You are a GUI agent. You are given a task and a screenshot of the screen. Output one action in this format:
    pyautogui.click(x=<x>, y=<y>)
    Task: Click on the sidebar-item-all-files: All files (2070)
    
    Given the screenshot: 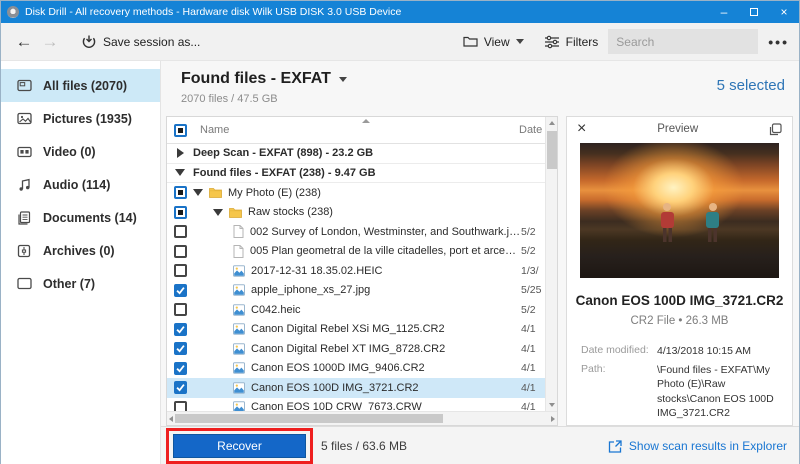 What is the action you would take?
    pyautogui.click(x=80, y=85)
    